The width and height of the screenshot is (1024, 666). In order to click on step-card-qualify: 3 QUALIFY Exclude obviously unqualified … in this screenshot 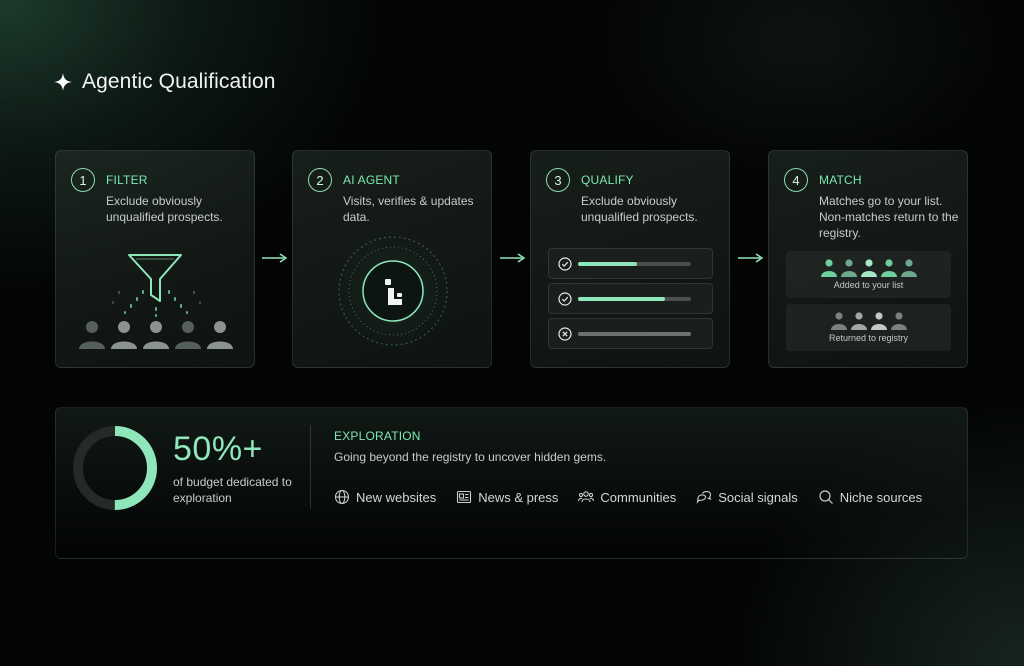, I will do `click(630, 259)`.